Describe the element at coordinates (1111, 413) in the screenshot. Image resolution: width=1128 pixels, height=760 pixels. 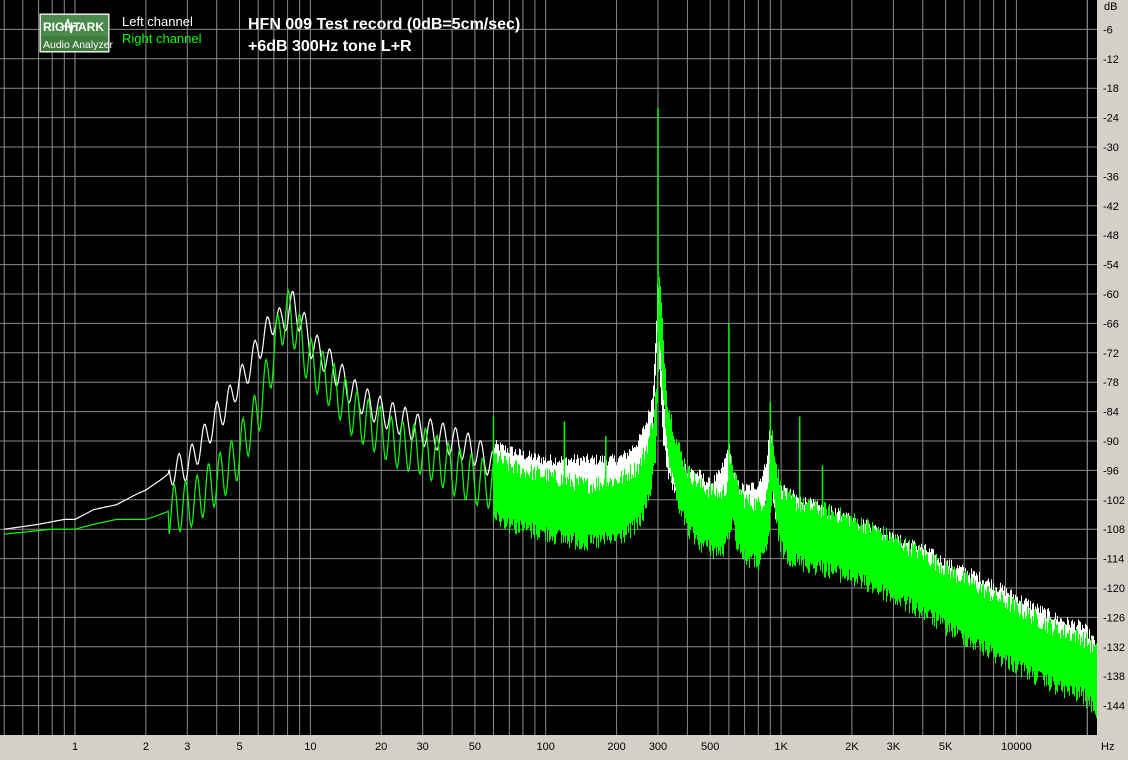
I see `y-tick-label: -84` at that location.